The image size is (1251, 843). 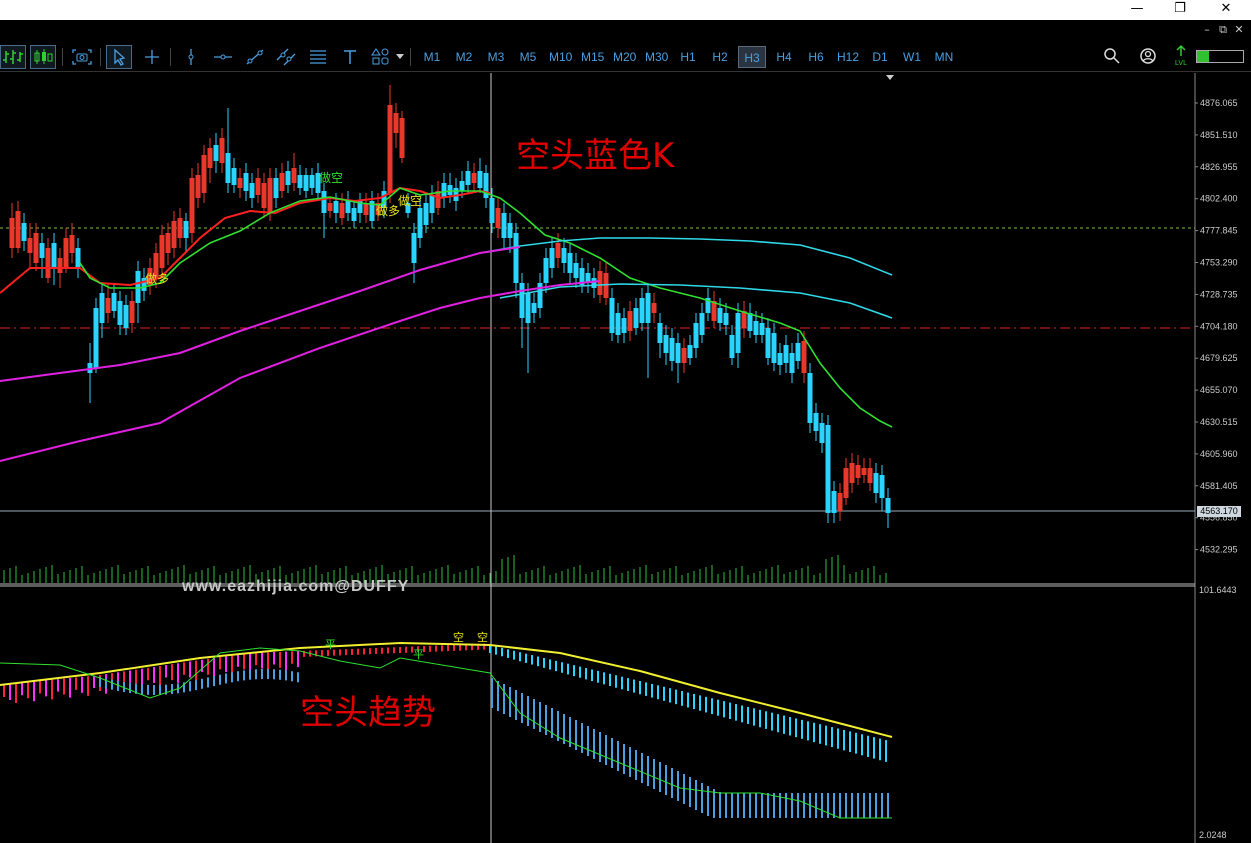 What do you see at coordinates (286, 57) in the screenshot?
I see `channel-icon` at bounding box center [286, 57].